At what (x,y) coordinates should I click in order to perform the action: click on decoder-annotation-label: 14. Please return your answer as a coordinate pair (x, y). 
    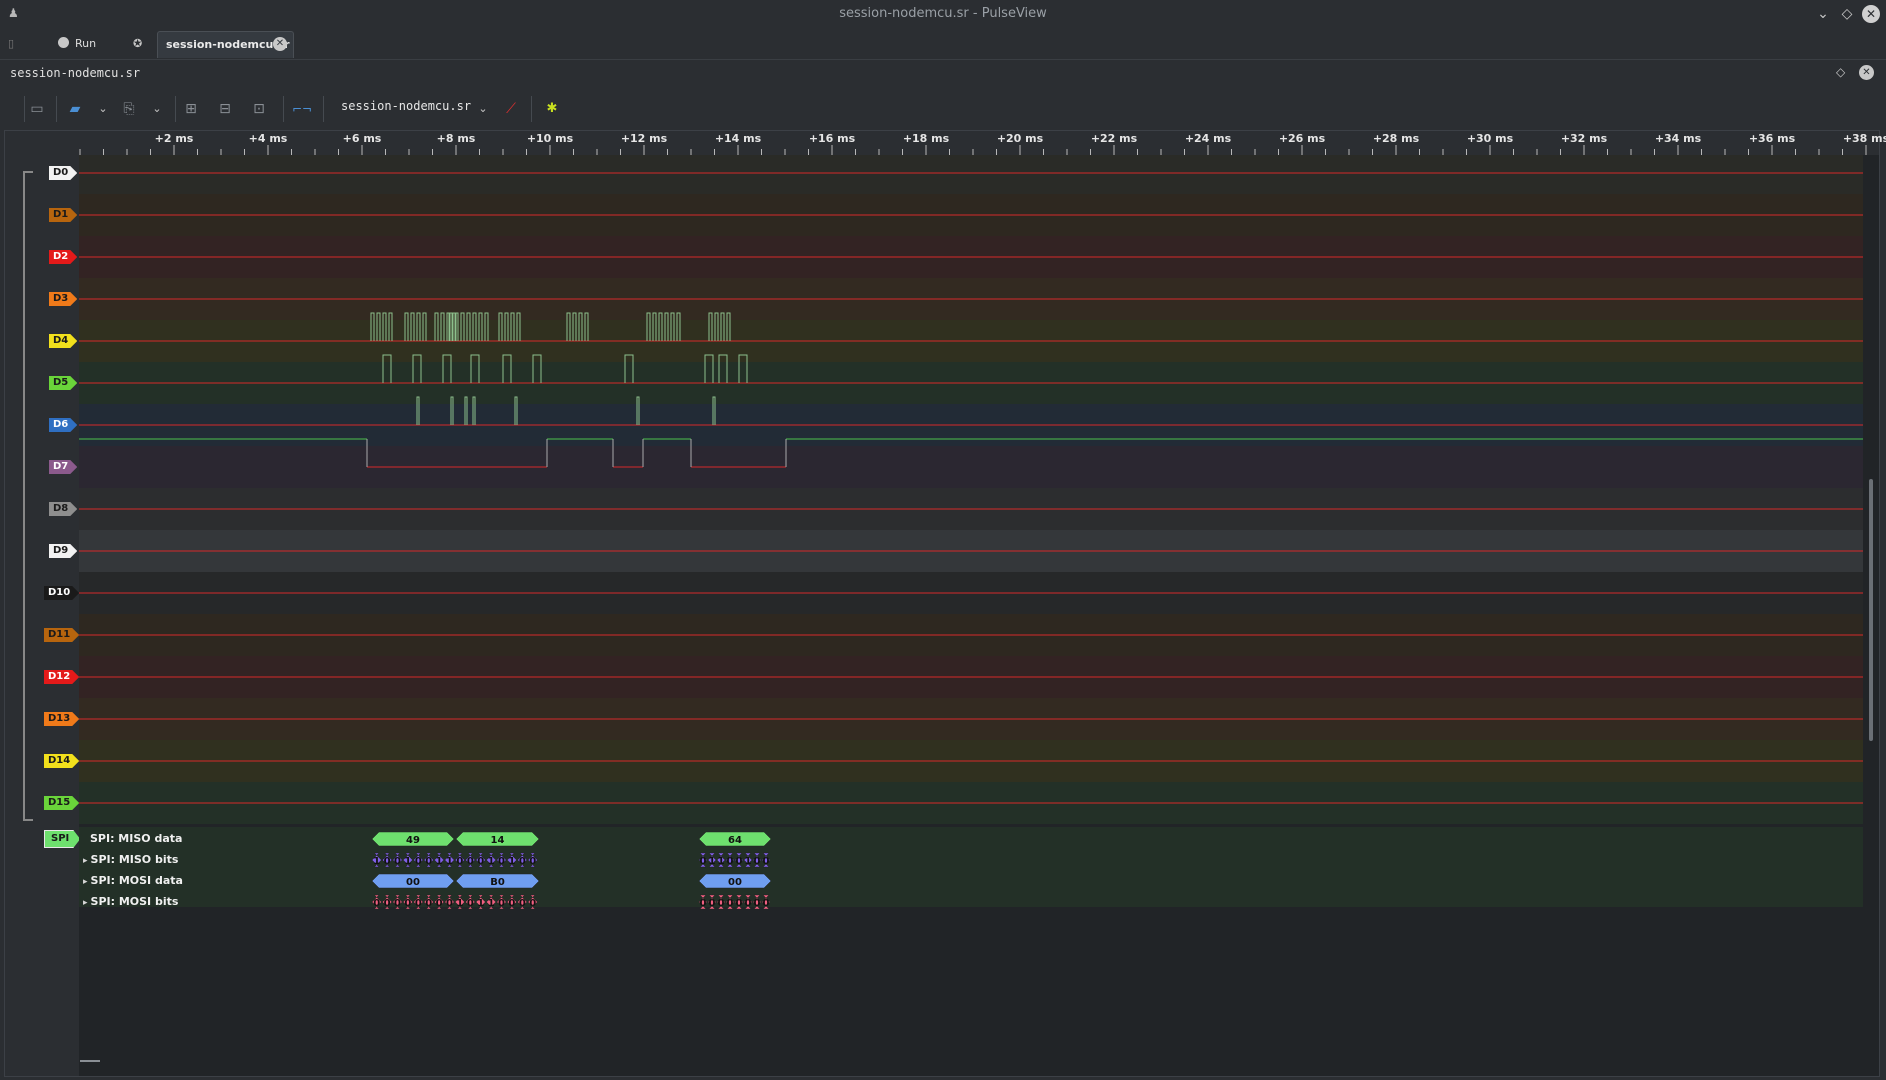
    Looking at the image, I should click on (498, 840).